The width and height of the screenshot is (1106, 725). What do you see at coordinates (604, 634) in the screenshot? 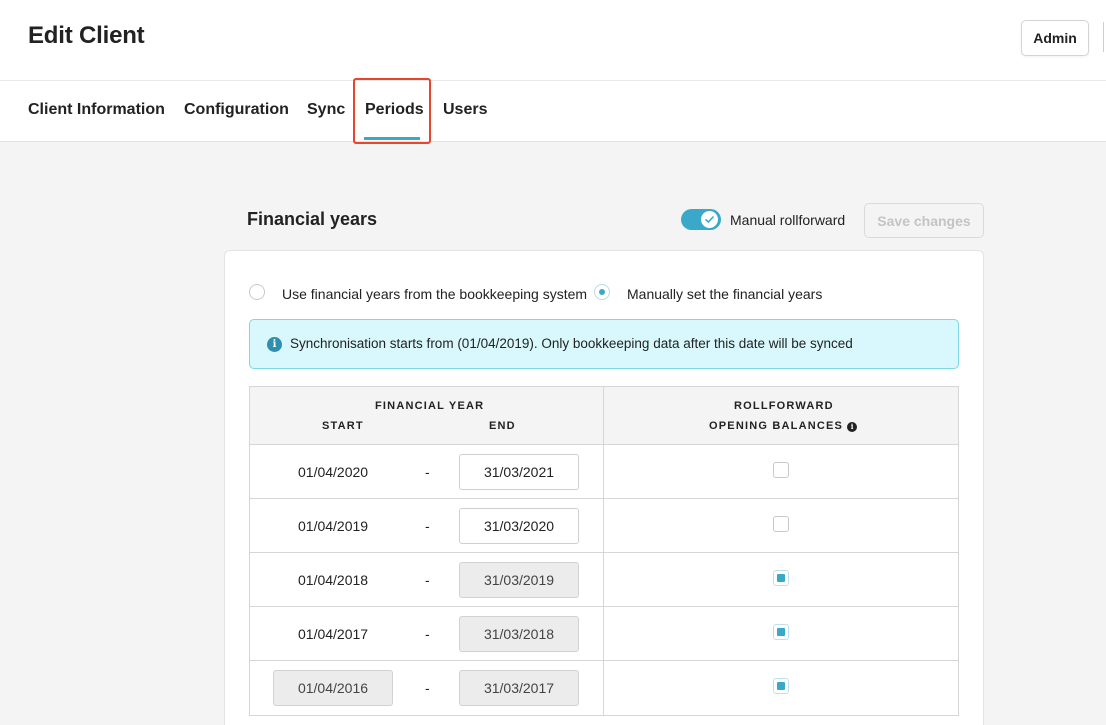
I see `table-row: 01/04/2017 -` at bounding box center [604, 634].